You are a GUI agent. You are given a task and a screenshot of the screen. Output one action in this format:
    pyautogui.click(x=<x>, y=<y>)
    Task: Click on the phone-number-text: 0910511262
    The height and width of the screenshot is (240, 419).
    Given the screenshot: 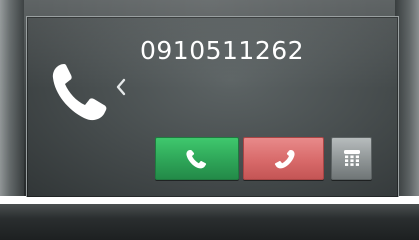 What is the action you would take?
    pyautogui.click(x=222, y=50)
    